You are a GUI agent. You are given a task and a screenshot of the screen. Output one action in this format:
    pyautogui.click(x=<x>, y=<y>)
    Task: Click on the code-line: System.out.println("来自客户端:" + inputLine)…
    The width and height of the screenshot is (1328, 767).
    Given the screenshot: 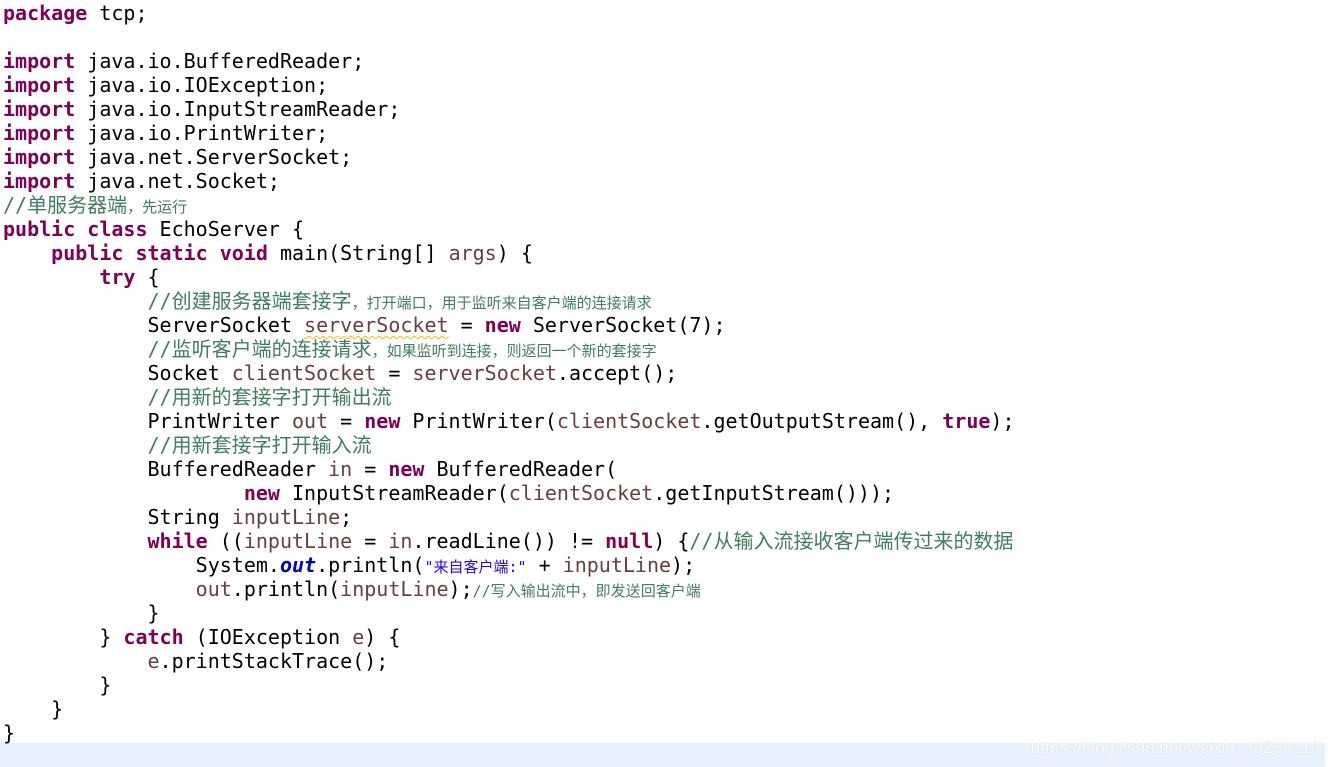 What is the action you would take?
    pyautogui.click(x=665, y=565)
    